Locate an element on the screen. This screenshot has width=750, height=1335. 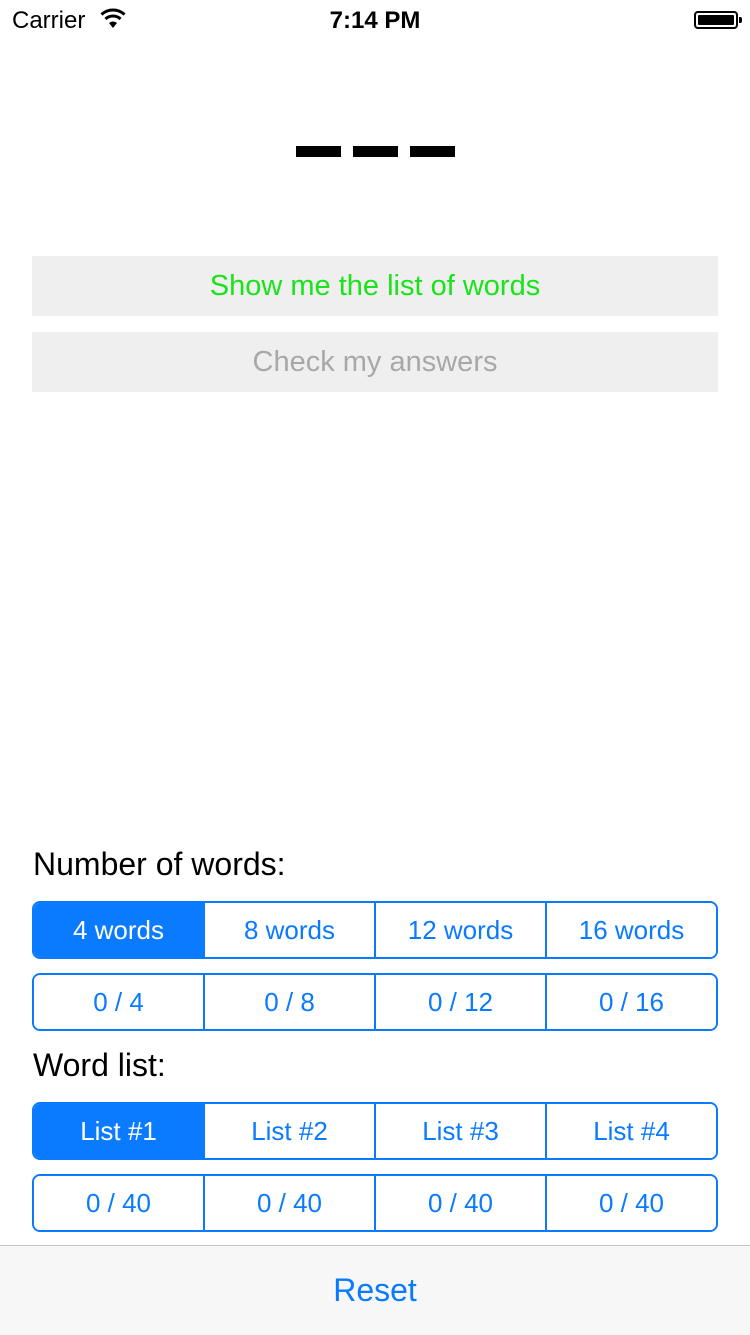
progress-list-3: 0 / 40 is located at coordinates (459, 1203).